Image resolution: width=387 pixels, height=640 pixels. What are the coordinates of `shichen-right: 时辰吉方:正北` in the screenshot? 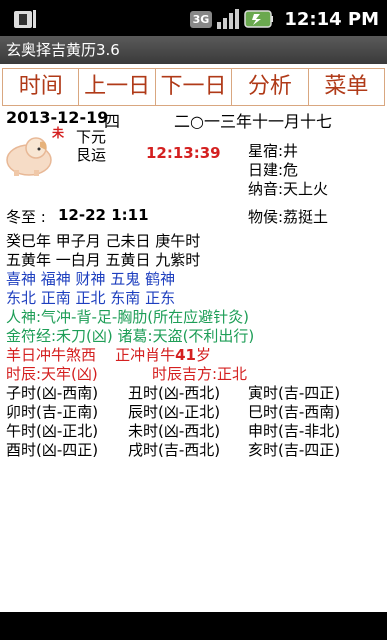 It's located at (200, 374).